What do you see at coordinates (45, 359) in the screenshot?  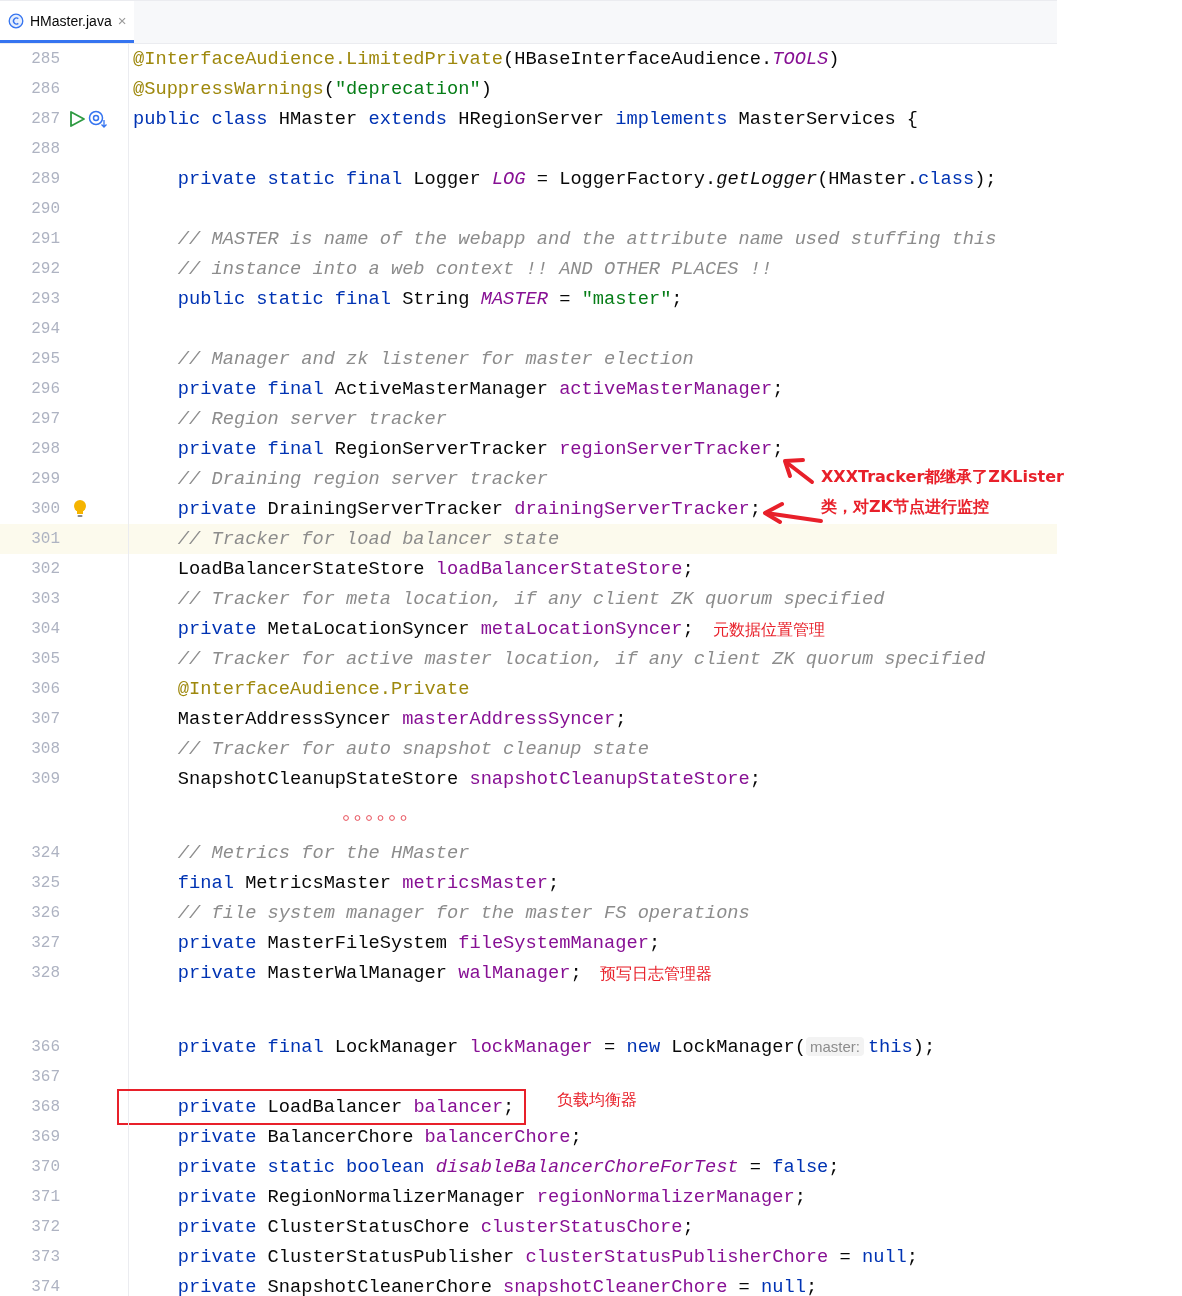 I see `line-number: 295` at bounding box center [45, 359].